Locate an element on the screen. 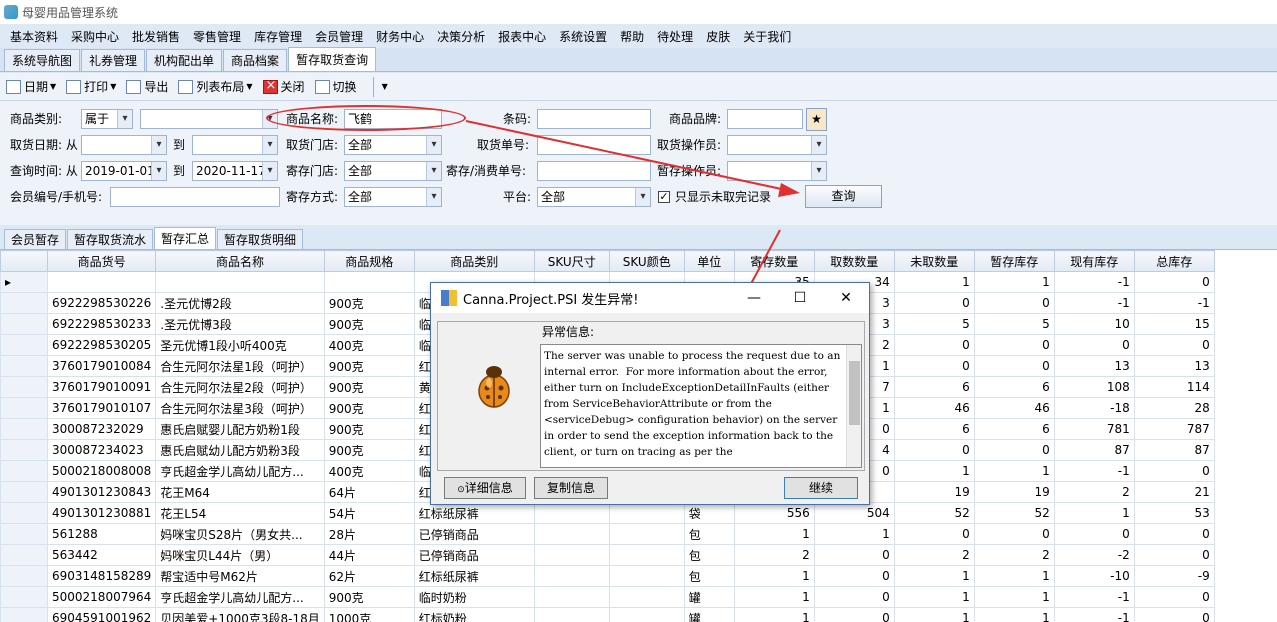  category-select is located at coordinates (209, 119).